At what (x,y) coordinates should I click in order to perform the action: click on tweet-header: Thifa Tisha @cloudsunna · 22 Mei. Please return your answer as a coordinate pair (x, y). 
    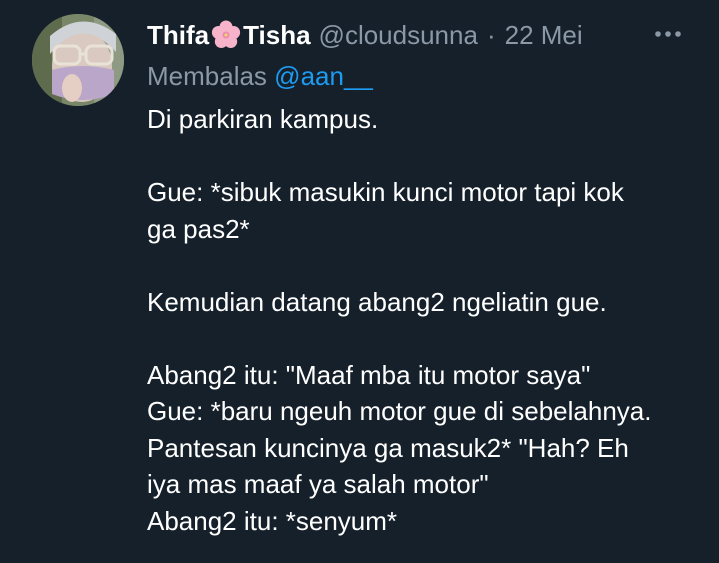
    Looking at the image, I should click on (365, 35).